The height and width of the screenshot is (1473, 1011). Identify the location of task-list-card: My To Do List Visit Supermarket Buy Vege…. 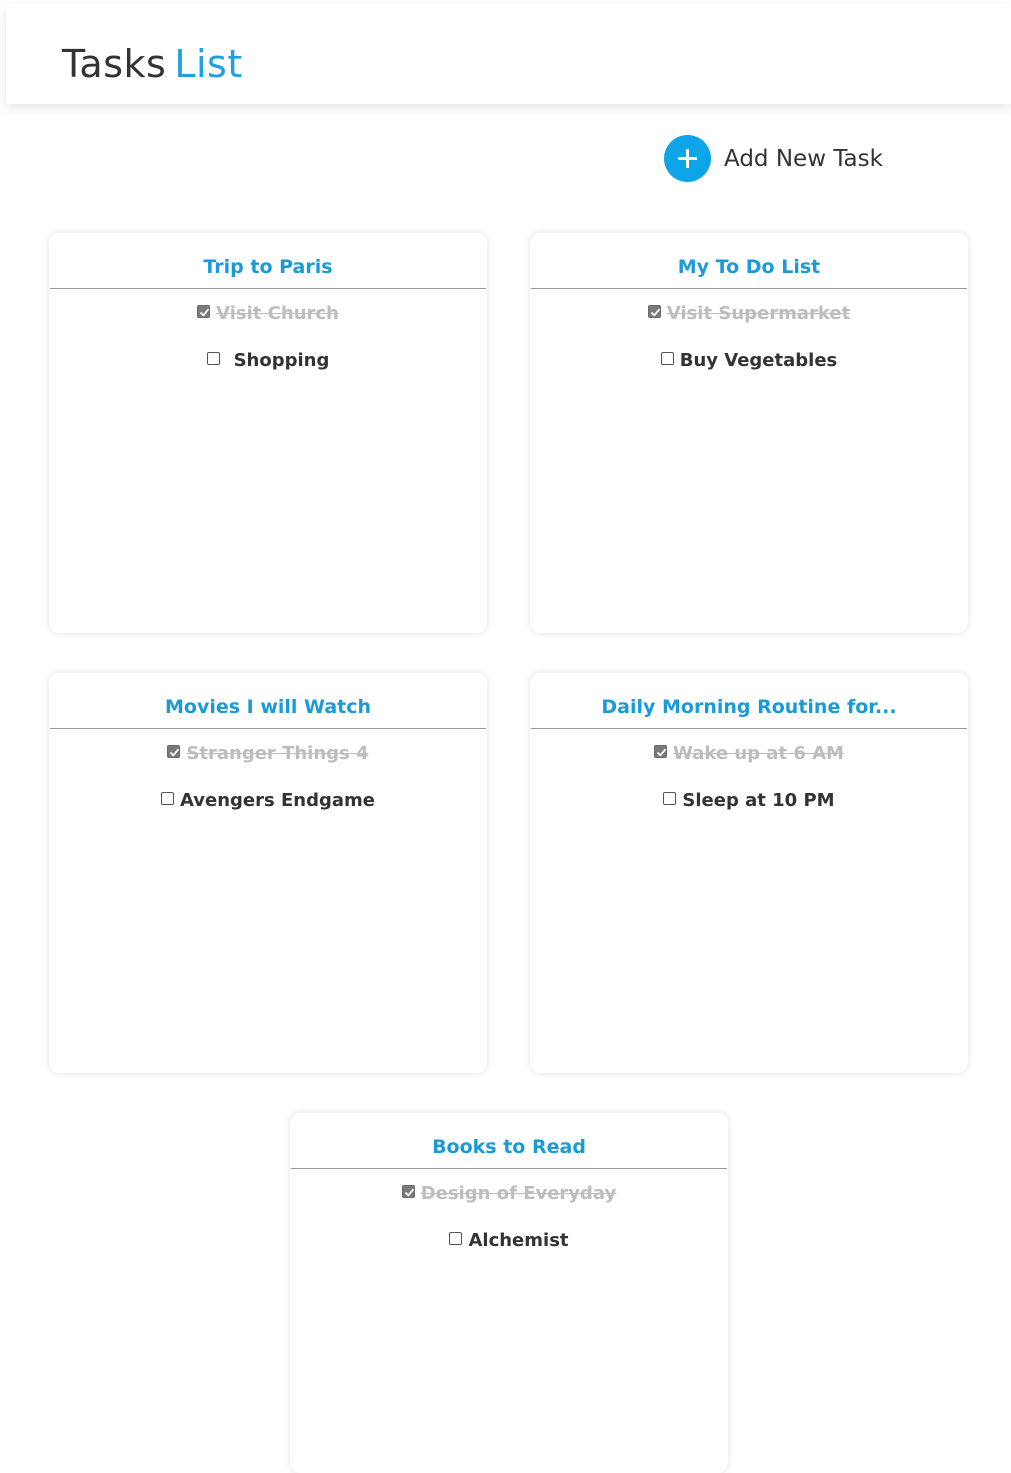
(749, 433).